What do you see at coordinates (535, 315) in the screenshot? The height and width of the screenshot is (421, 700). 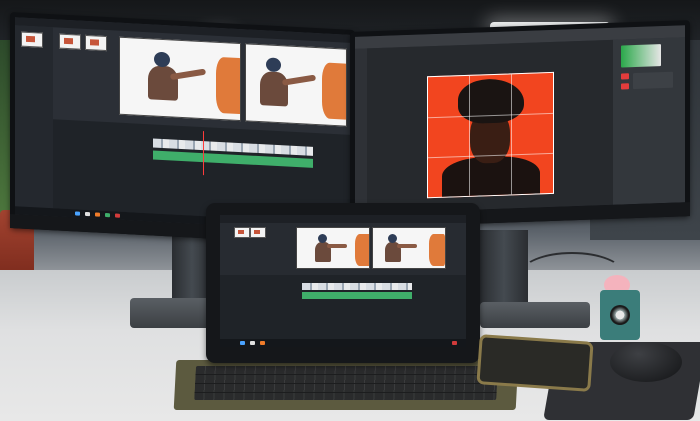 I see `monitor-stand-base` at bounding box center [535, 315].